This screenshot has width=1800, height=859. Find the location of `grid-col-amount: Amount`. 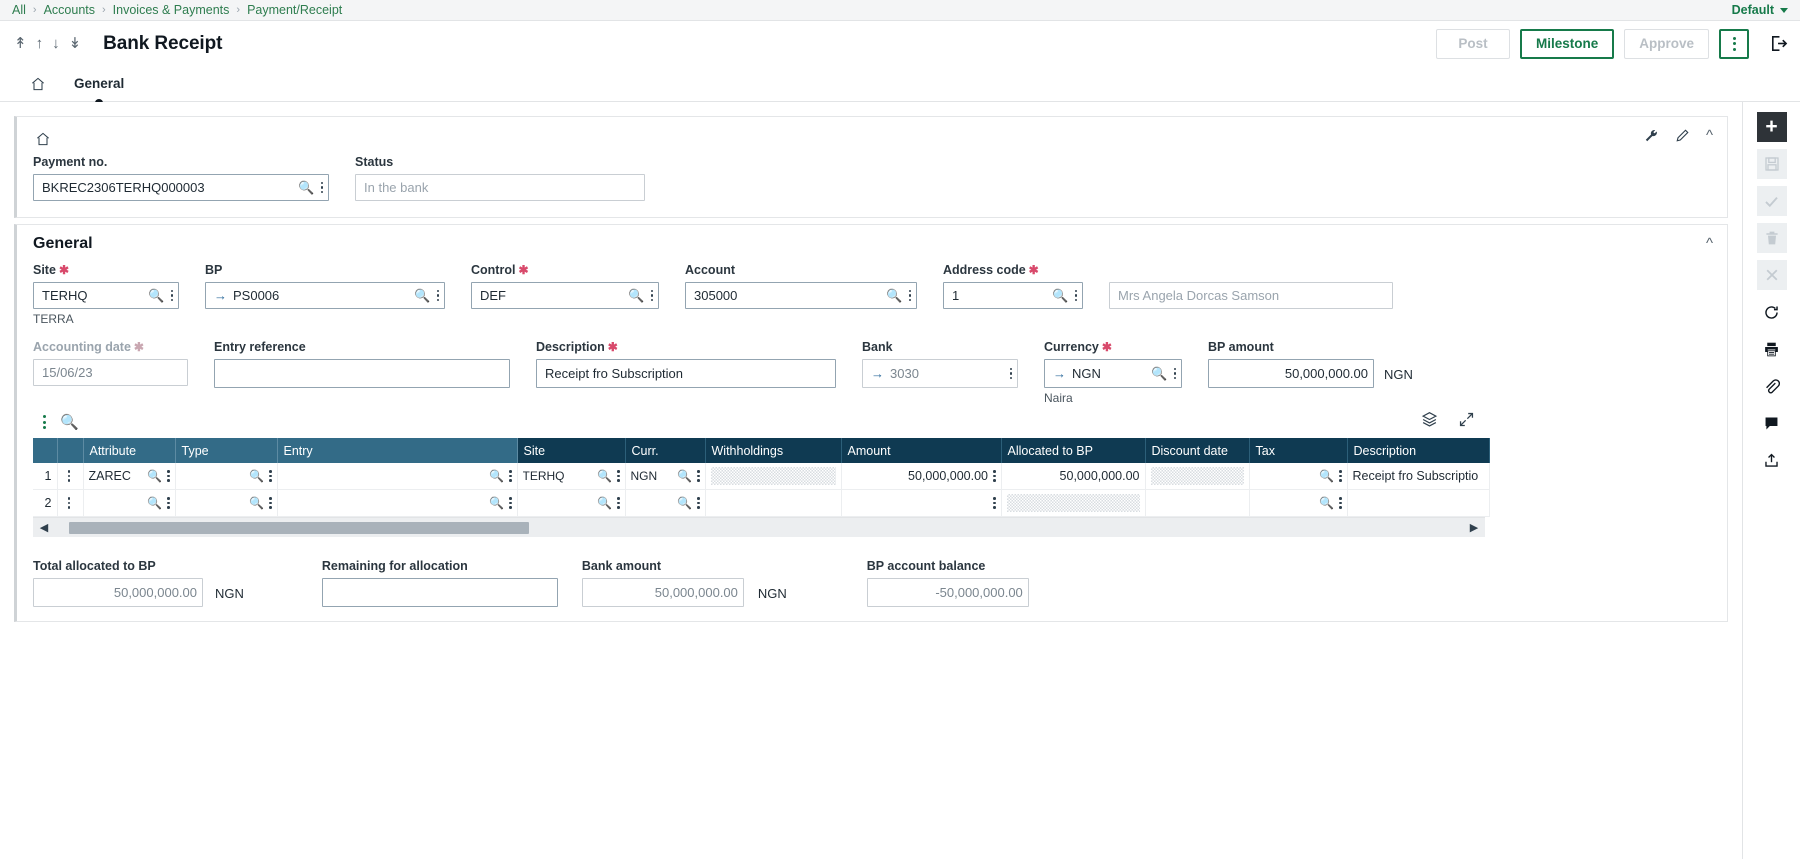

grid-col-amount: Amount is located at coordinates (921, 450).